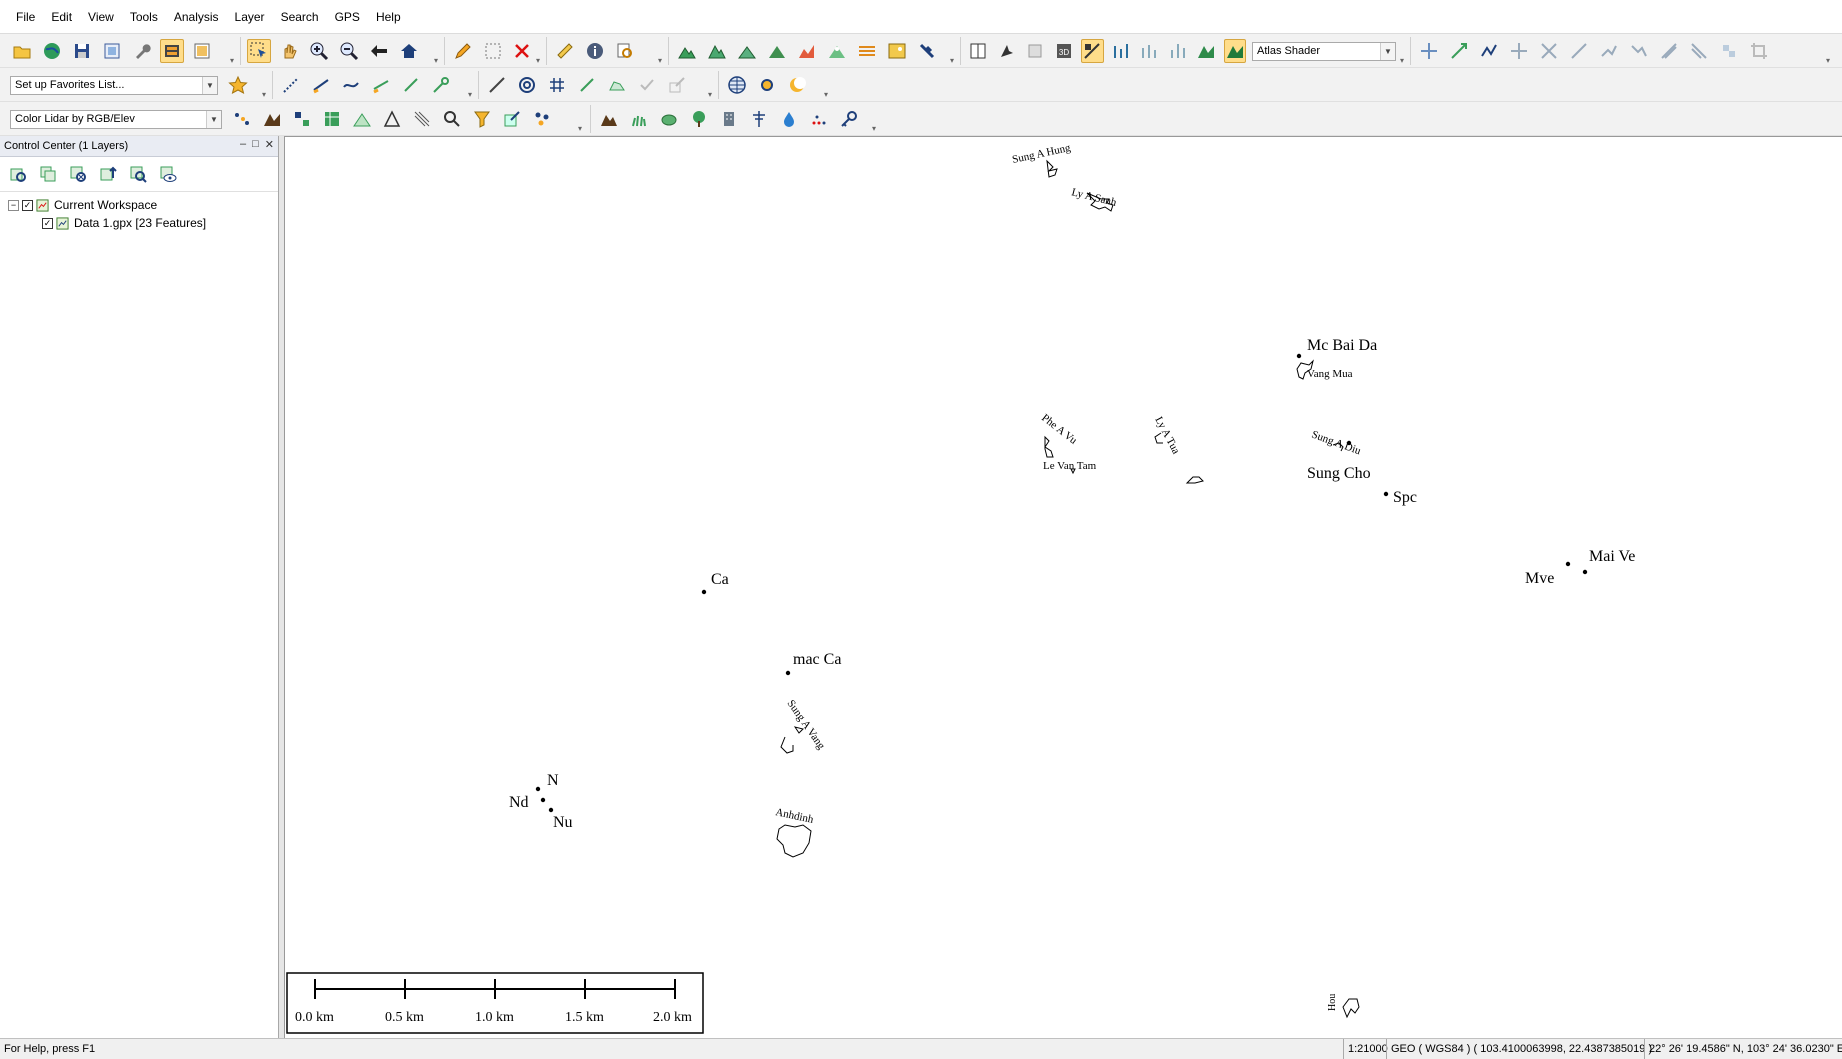  What do you see at coordinates (1094, 197) in the screenshot?
I see `map-label-ly-a-sanh: Ly A Sanh` at bounding box center [1094, 197].